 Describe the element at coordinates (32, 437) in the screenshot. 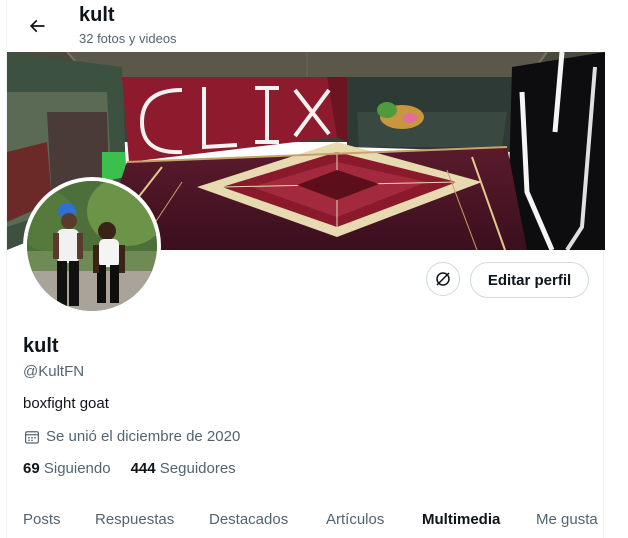

I see `calendar-icon` at that location.